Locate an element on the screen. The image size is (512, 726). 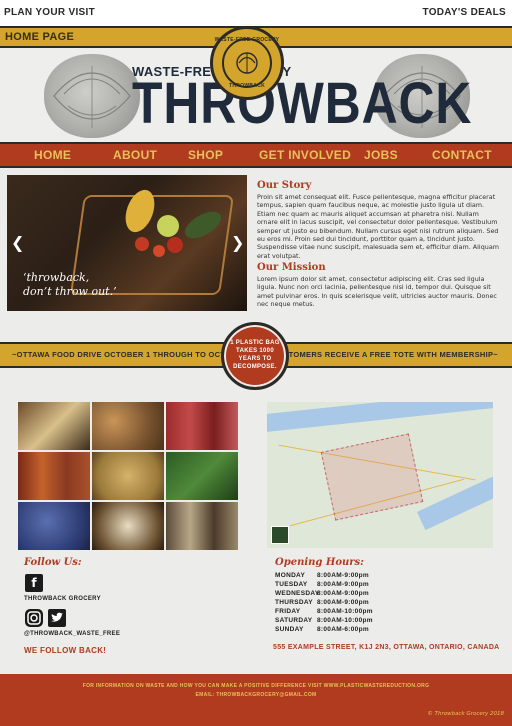
vegetable-image is located at coordinates (168, 226).